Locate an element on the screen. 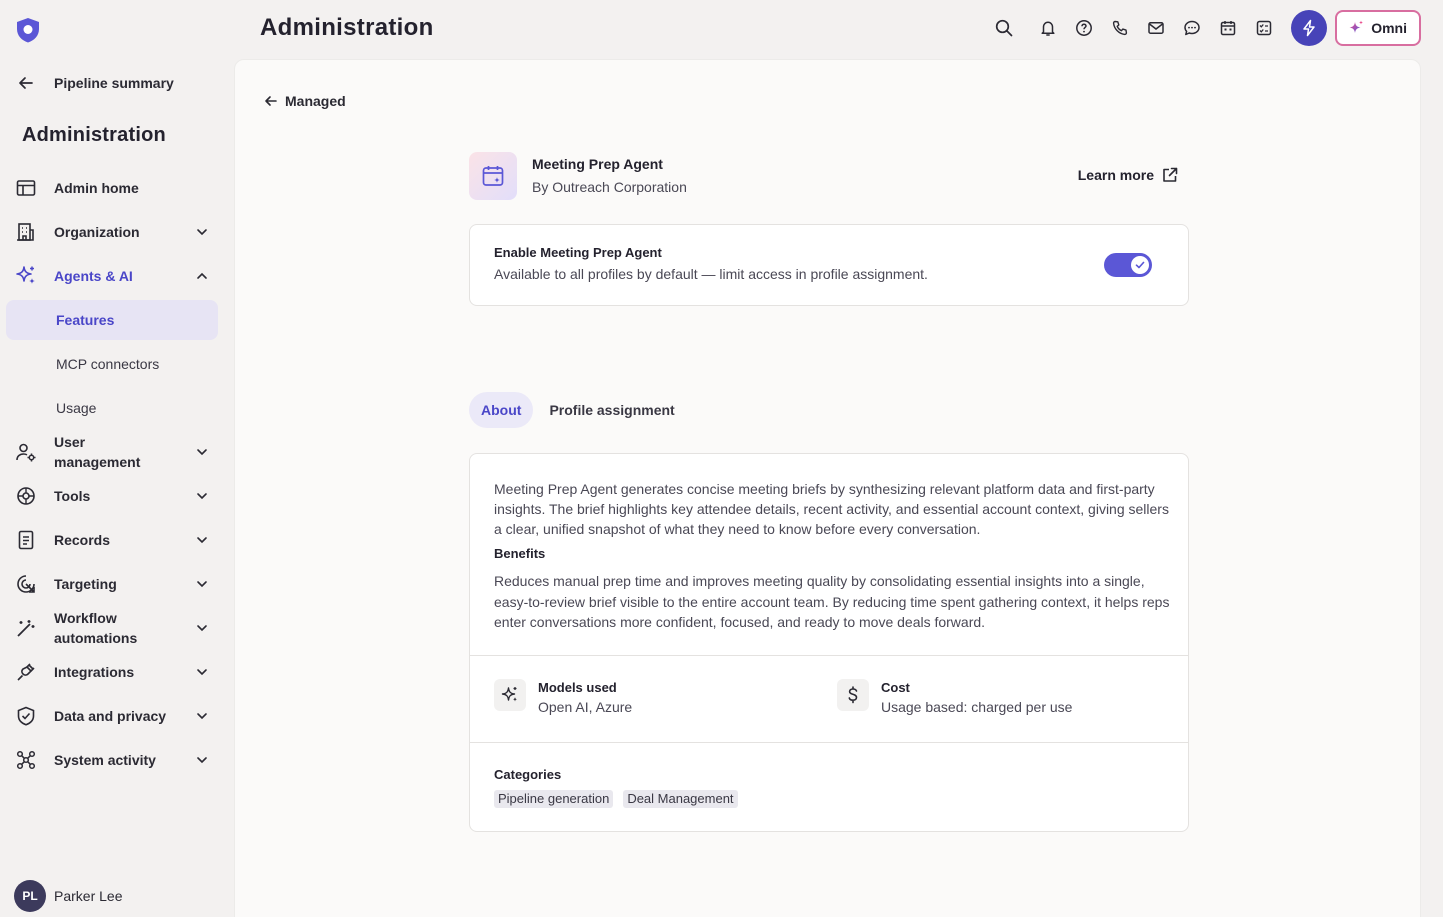  omni-button: Omni is located at coordinates (1378, 28).